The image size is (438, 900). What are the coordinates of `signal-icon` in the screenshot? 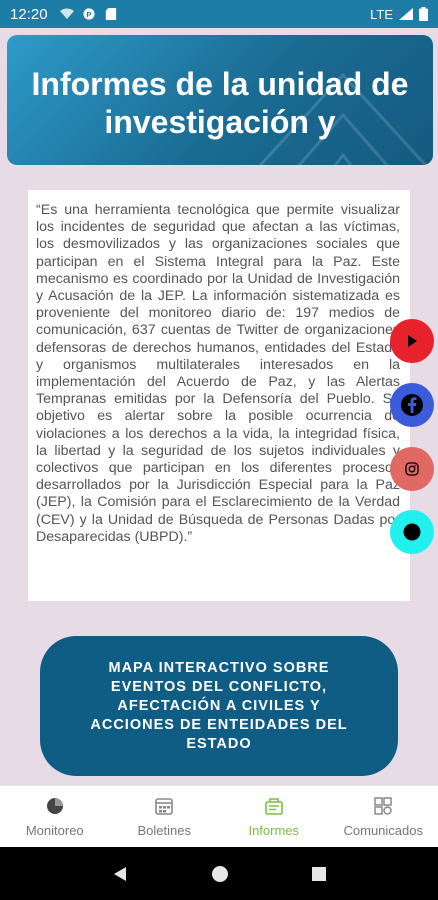 It's located at (406, 14).